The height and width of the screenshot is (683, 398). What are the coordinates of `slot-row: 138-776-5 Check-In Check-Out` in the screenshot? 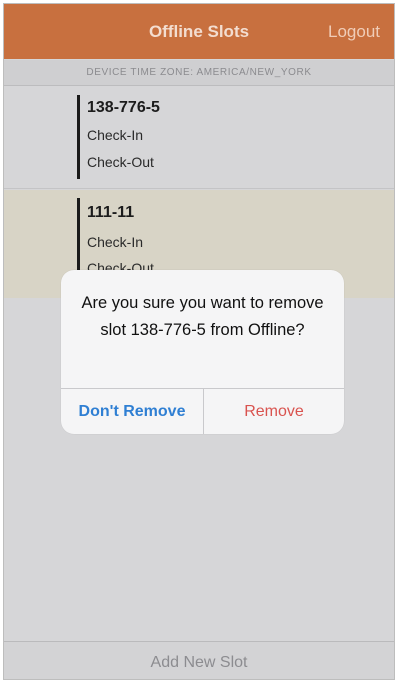 It's located at (199, 138).